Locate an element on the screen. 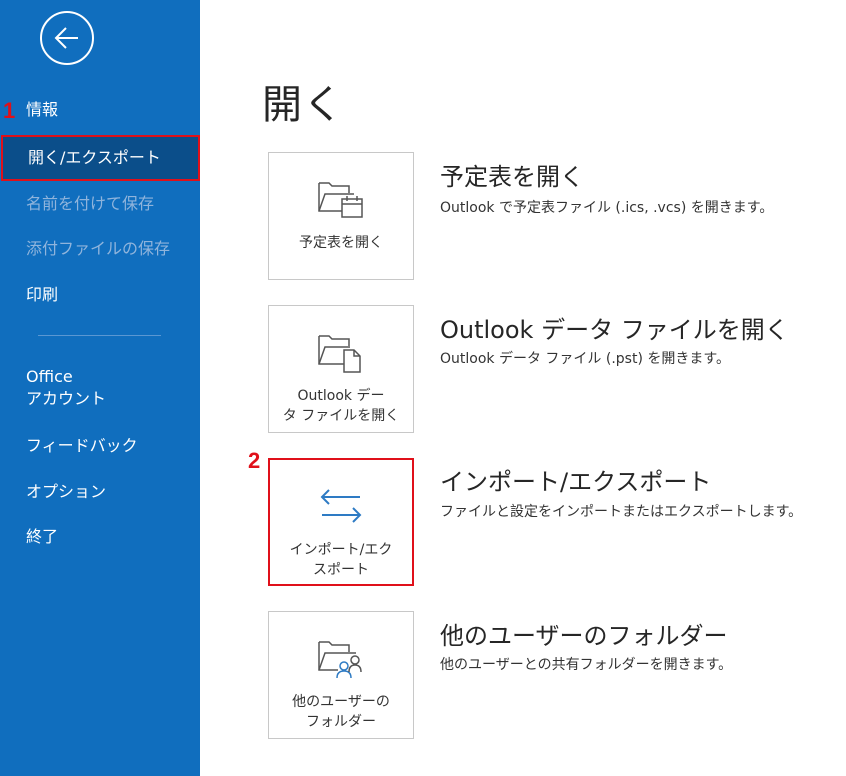 This screenshot has width=846, height=776. calendar-folder-icon is located at coordinates (340, 200).